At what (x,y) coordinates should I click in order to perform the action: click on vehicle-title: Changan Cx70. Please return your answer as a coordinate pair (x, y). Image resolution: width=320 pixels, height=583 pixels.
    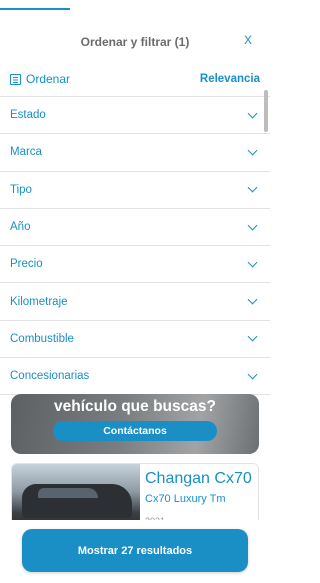
    Looking at the image, I should click on (198, 478).